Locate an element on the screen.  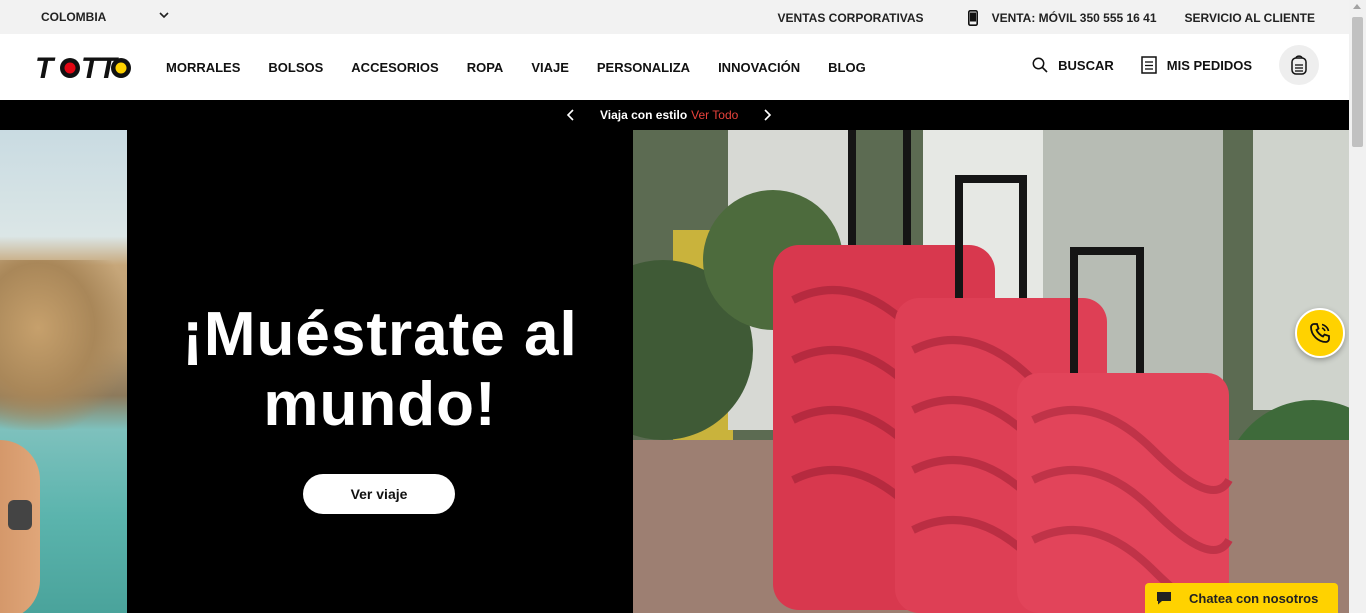
nav-item-ropa: ROPA is located at coordinates (485, 67).